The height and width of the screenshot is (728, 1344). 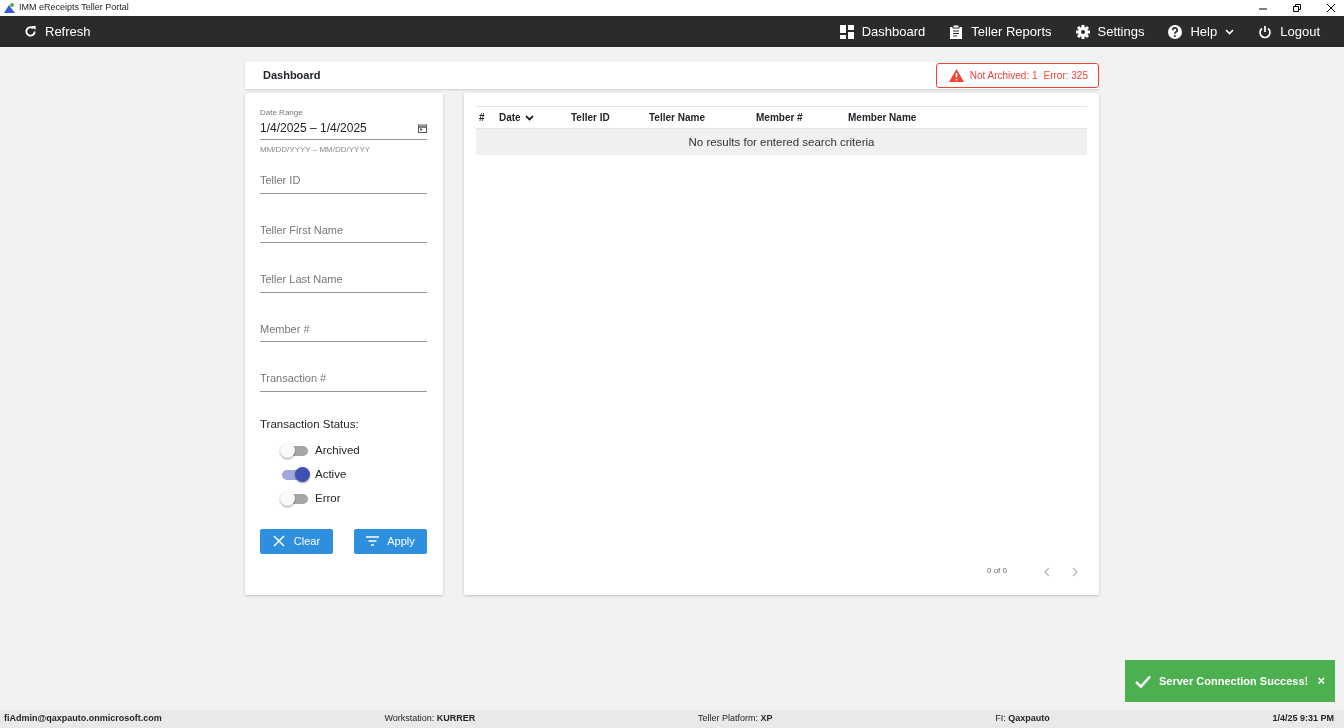 I want to click on help-icon, so click(x=1175, y=31).